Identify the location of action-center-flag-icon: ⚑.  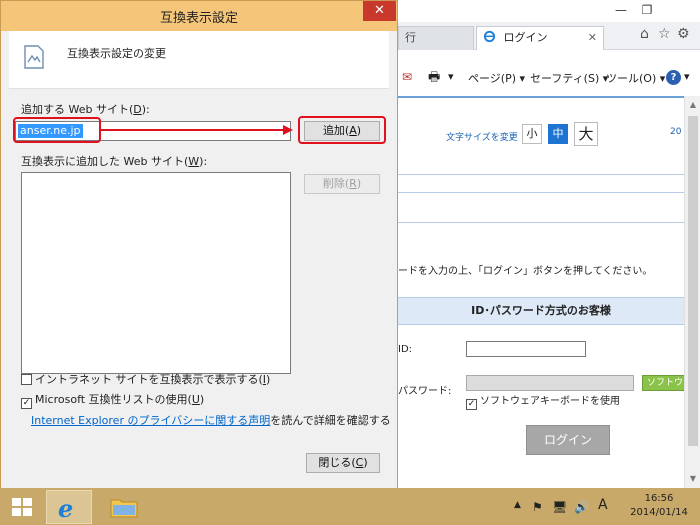
(537, 507).